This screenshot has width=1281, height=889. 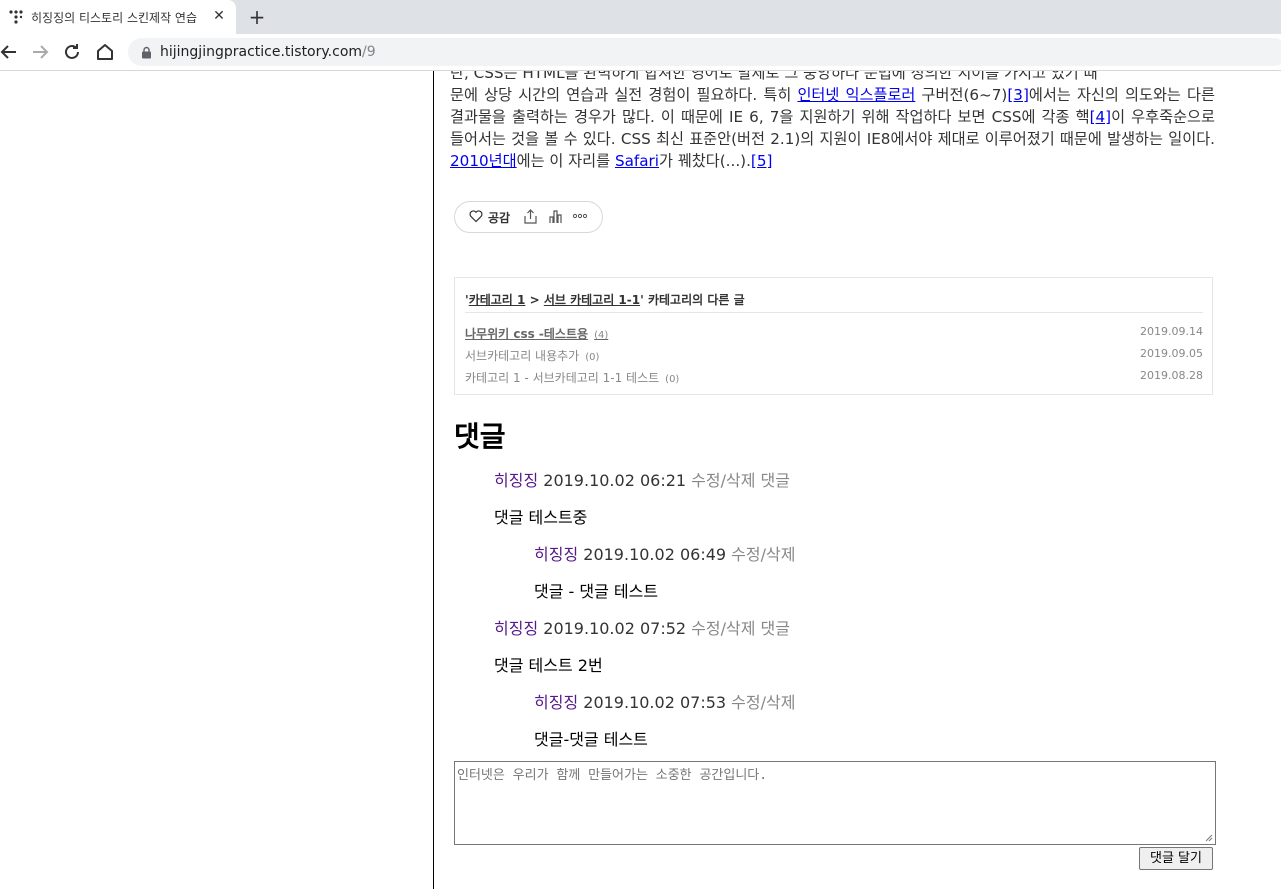 I want to click on comments-heading: 댓글, so click(x=480, y=436).